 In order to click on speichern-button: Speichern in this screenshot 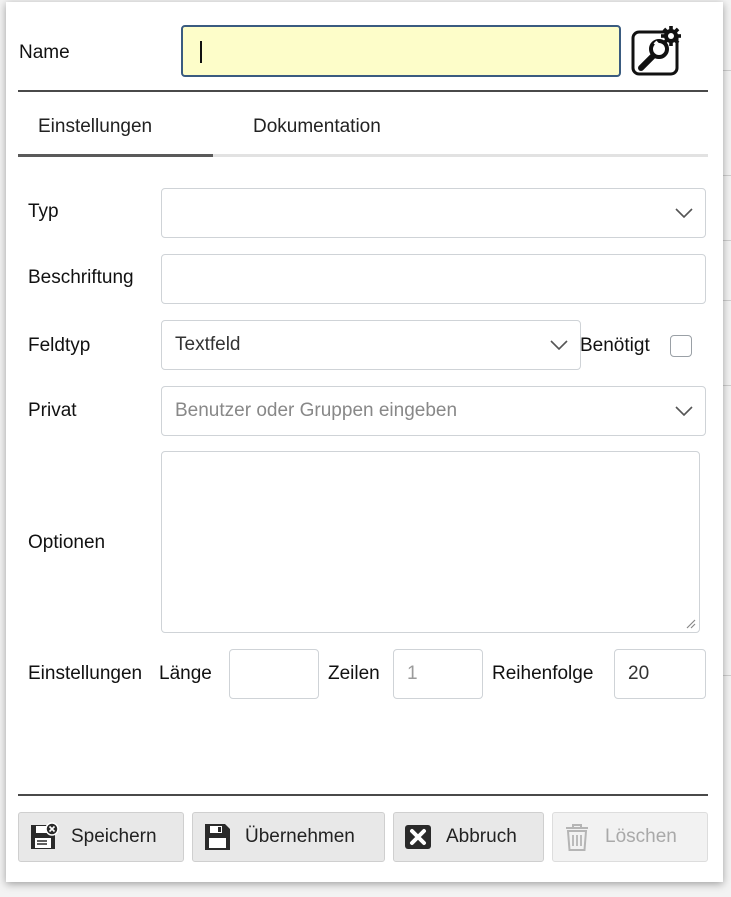, I will do `click(101, 837)`.